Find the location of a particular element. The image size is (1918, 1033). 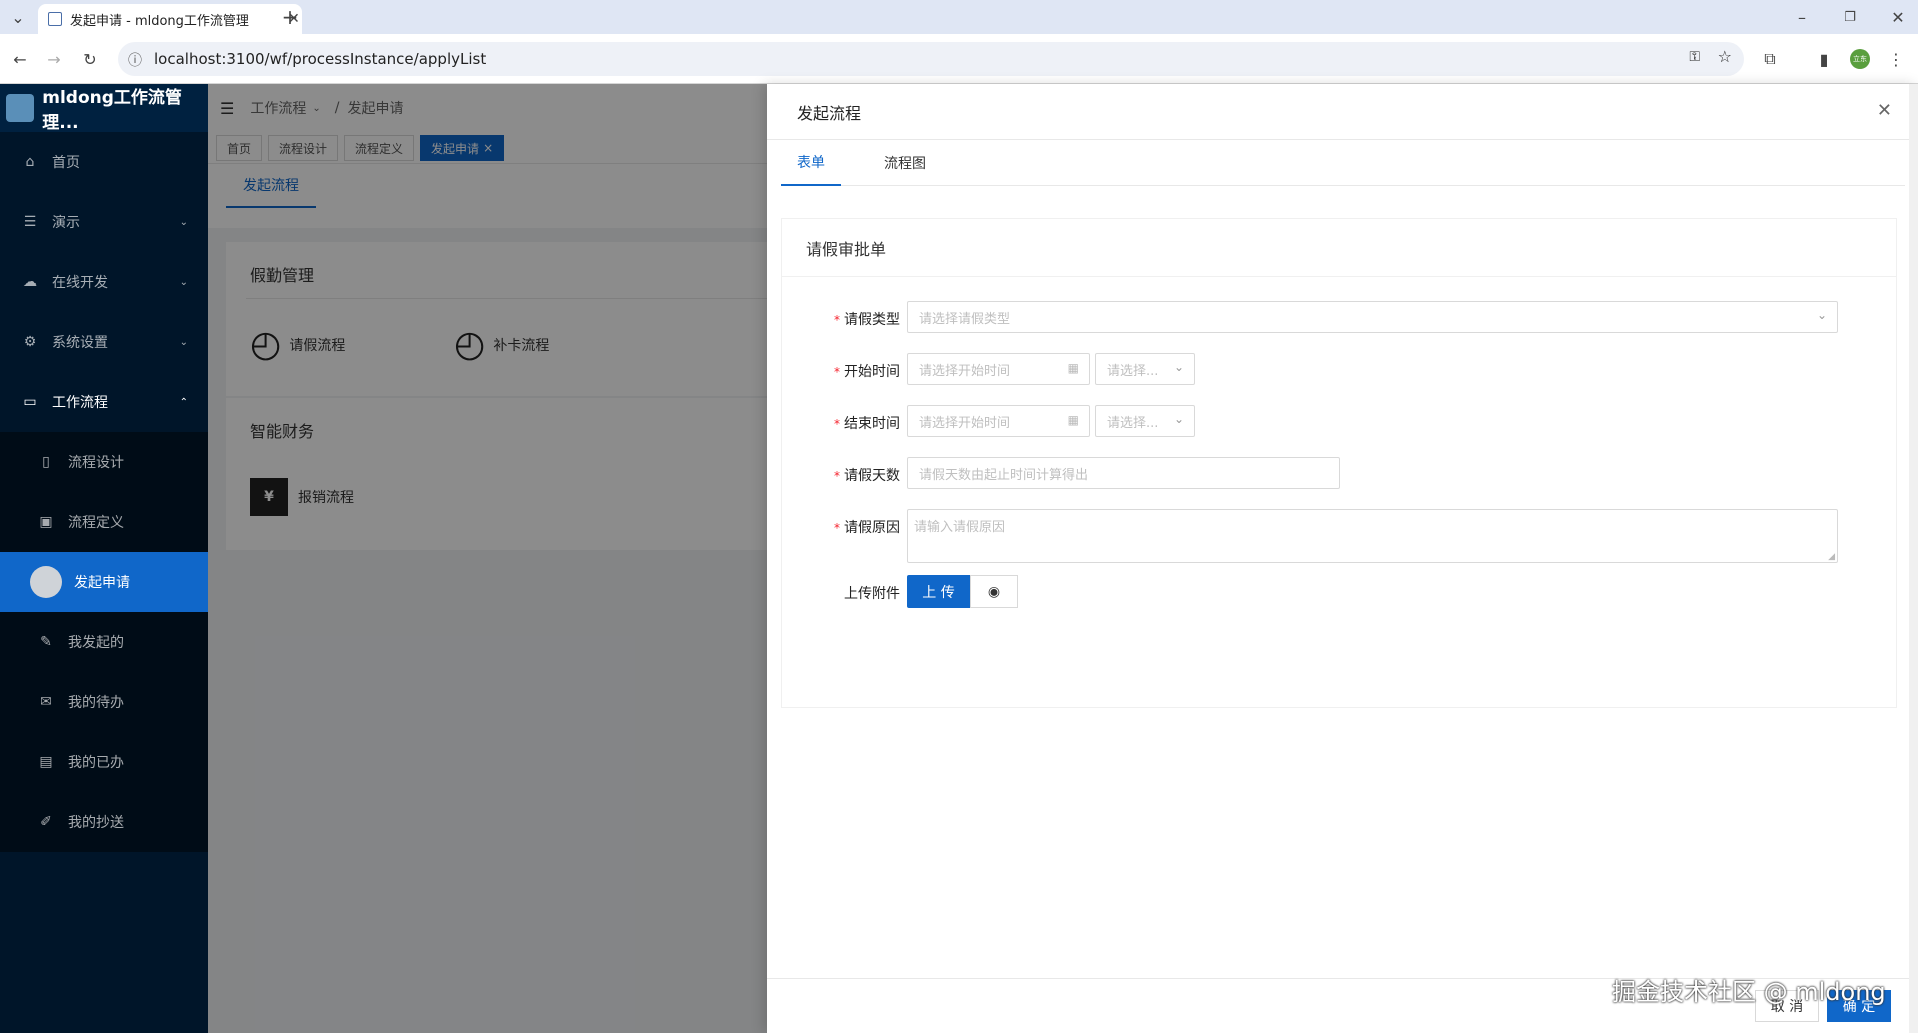

workflow-submenu: ▯ 流程设计 ▣ 流程定义 发起申请 ✎ 我发起的 ✉ 我的待办 ▤ 我的已办 is located at coordinates (104, 642).